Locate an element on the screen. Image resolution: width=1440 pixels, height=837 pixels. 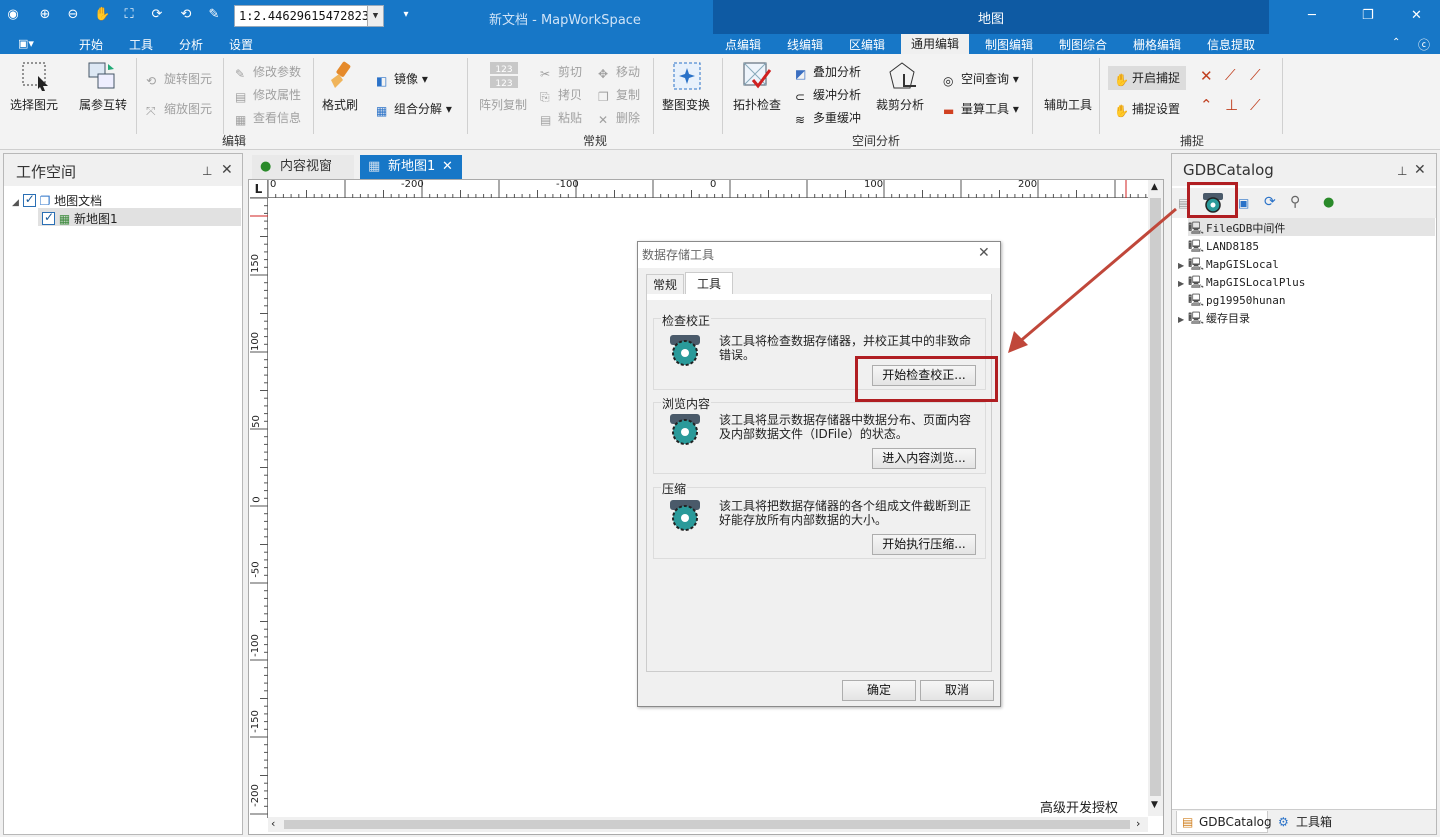
tab-gdb-catalog: ▤ GDBCatalog is located at coordinates (1224, 822).